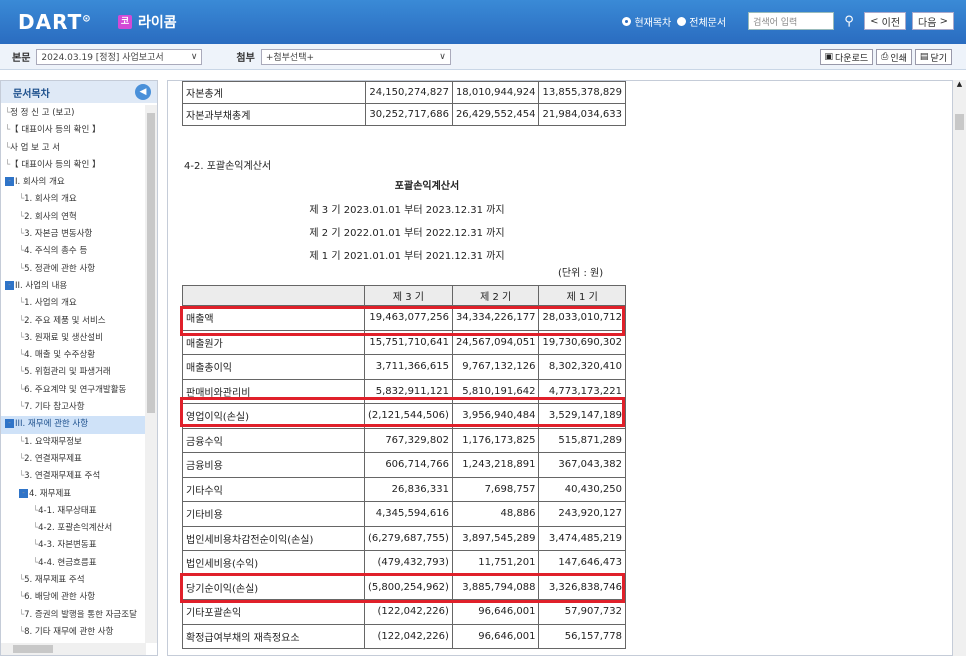 The image size is (966, 663). Describe the element at coordinates (408, 295) in the screenshot. I see `column-header: 제 3 기` at that location.